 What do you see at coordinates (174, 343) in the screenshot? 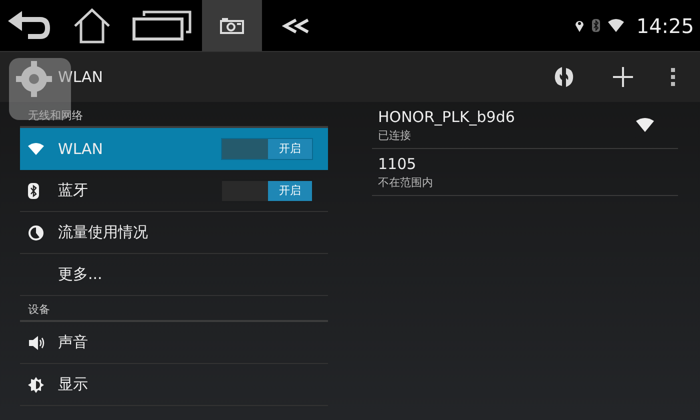
I see `settings-item: 声音` at bounding box center [174, 343].